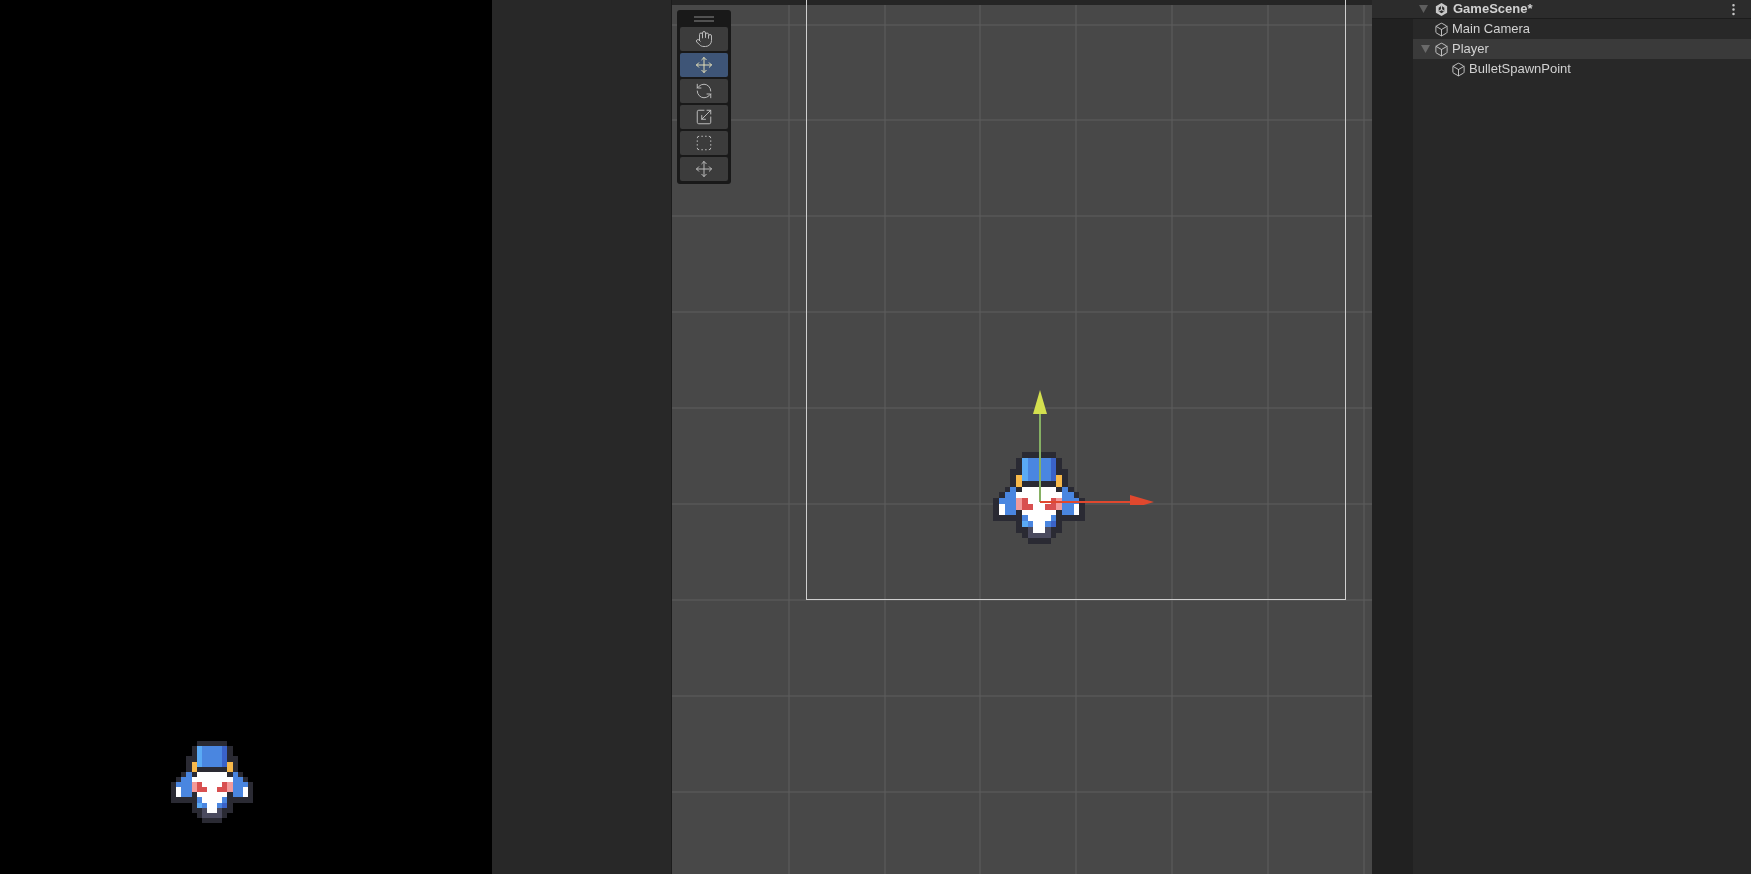 Image resolution: width=1751 pixels, height=874 pixels. What do you see at coordinates (1582, 29) in the screenshot?
I see `hierarchy-item: Main Camera` at bounding box center [1582, 29].